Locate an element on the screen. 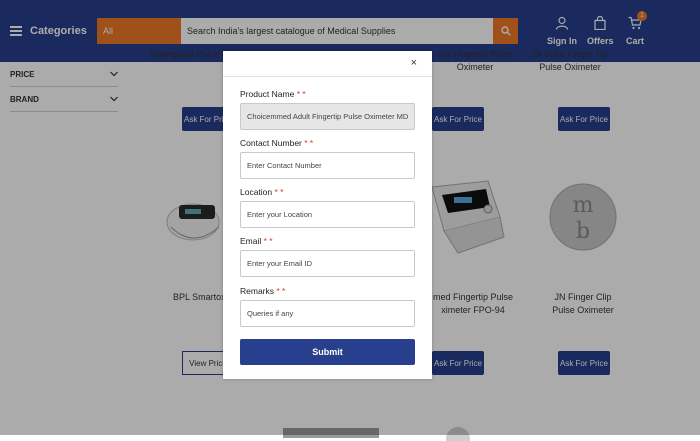 The height and width of the screenshot is (441, 700). location-field is located at coordinates (327, 214).